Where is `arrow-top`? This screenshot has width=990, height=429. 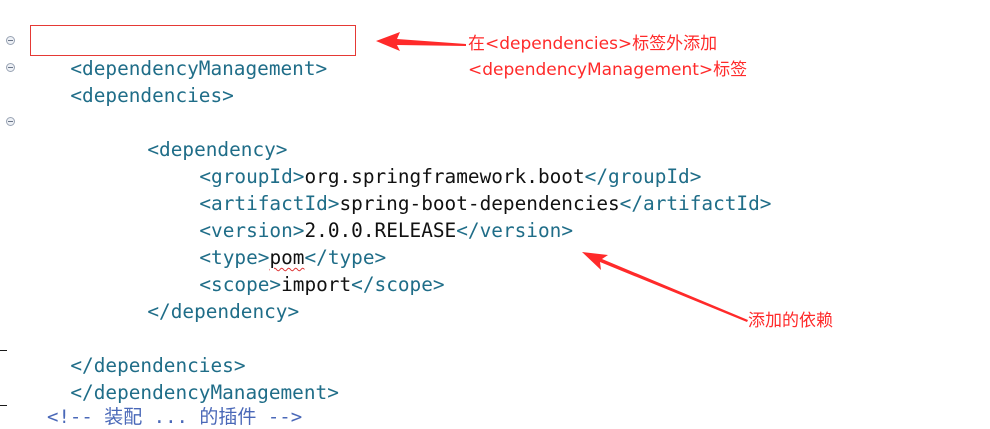 arrow-top is located at coordinates (421, 41).